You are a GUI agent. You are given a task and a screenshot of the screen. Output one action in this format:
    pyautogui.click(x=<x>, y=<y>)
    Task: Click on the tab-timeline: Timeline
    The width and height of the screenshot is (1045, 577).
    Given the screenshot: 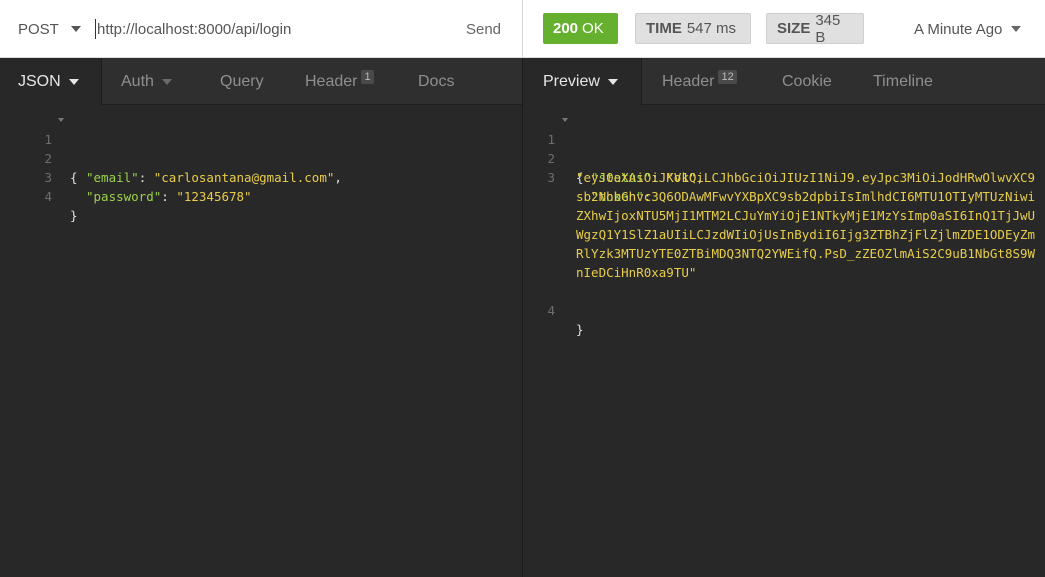 What is the action you would take?
    pyautogui.click(x=903, y=81)
    